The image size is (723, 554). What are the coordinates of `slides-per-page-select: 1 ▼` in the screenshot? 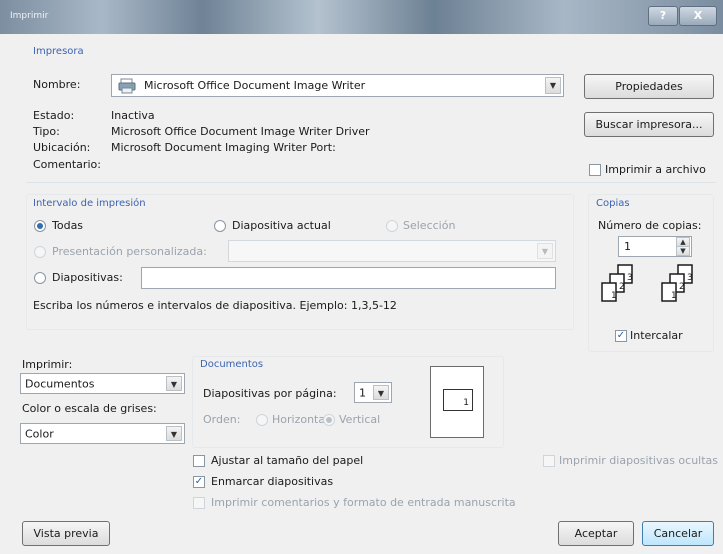 It's located at (373, 392).